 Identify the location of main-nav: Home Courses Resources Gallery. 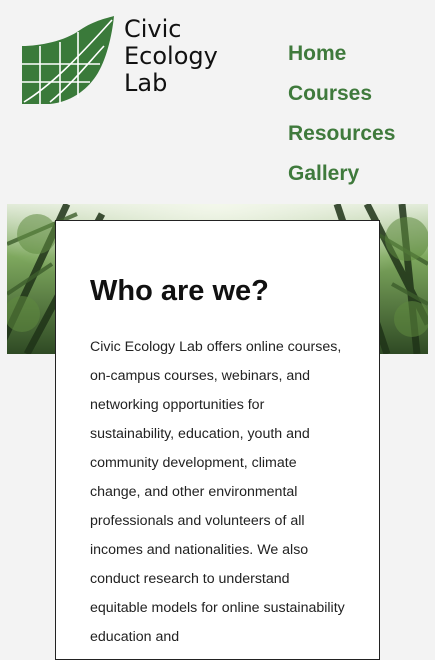
(341, 114).